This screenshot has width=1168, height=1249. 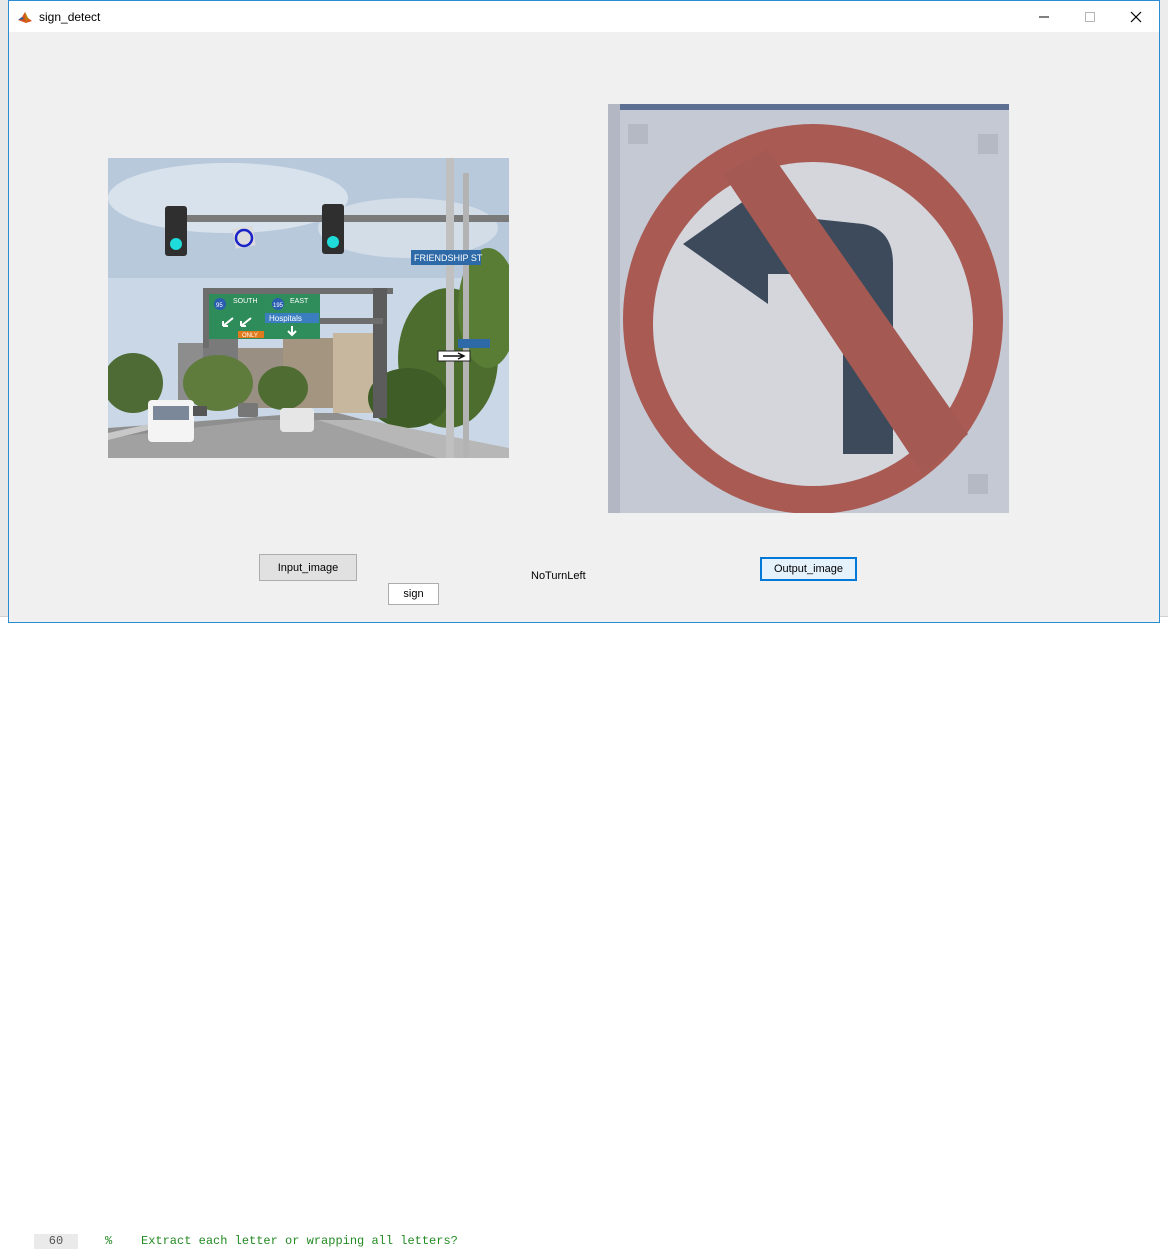 I want to click on sign-button: sign, so click(x=413, y=594).